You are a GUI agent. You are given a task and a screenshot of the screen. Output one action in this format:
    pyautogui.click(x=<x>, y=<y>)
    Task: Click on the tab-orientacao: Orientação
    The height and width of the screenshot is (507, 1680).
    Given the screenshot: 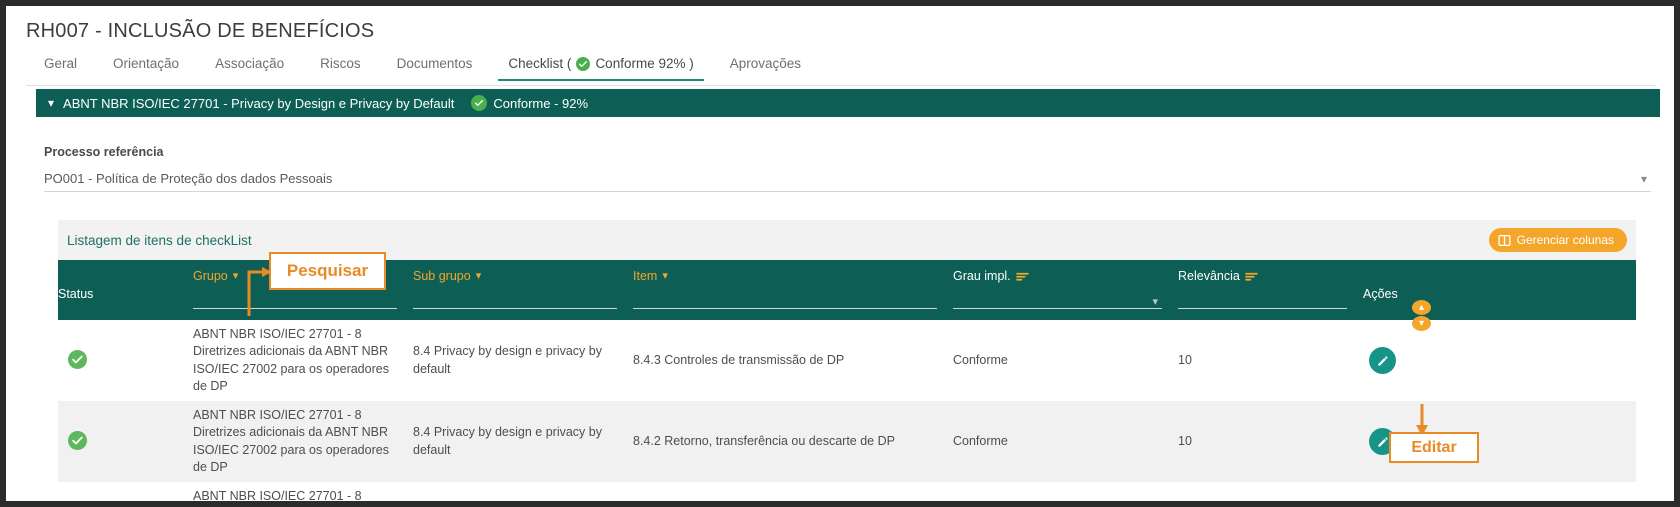 What is the action you would take?
    pyautogui.click(x=146, y=67)
    